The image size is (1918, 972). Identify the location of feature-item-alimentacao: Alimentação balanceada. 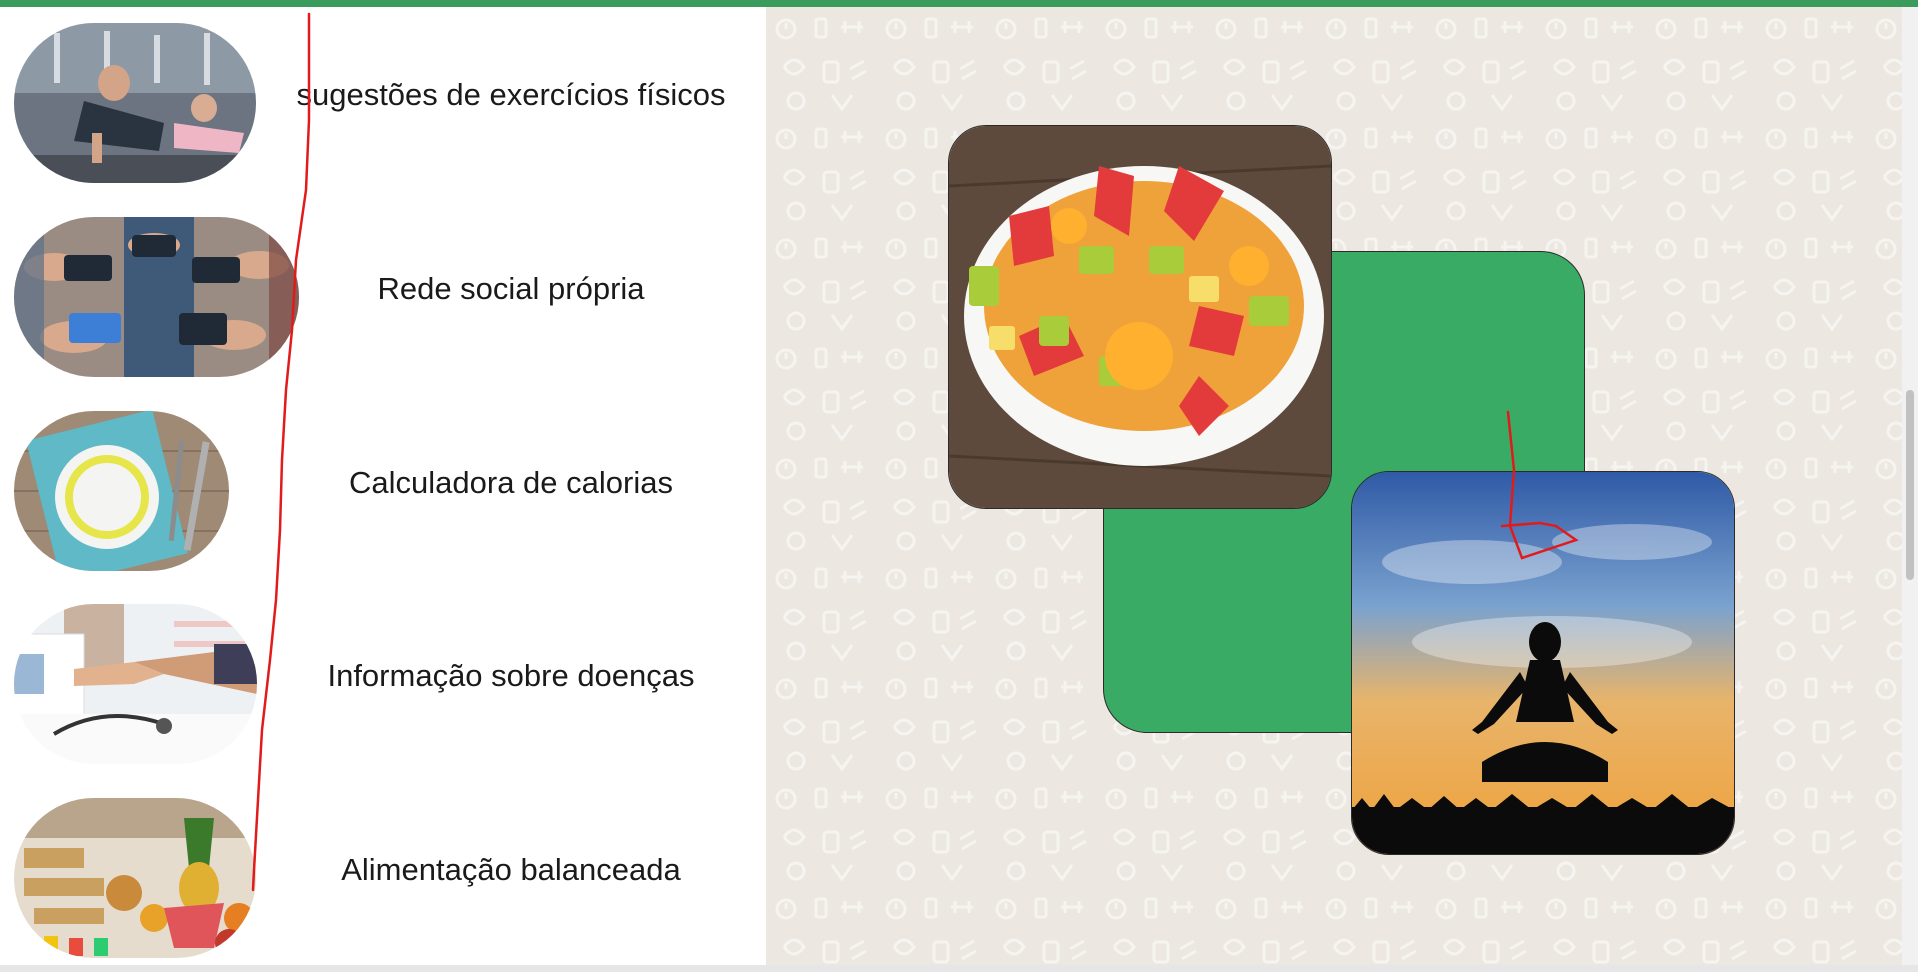
(383, 877).